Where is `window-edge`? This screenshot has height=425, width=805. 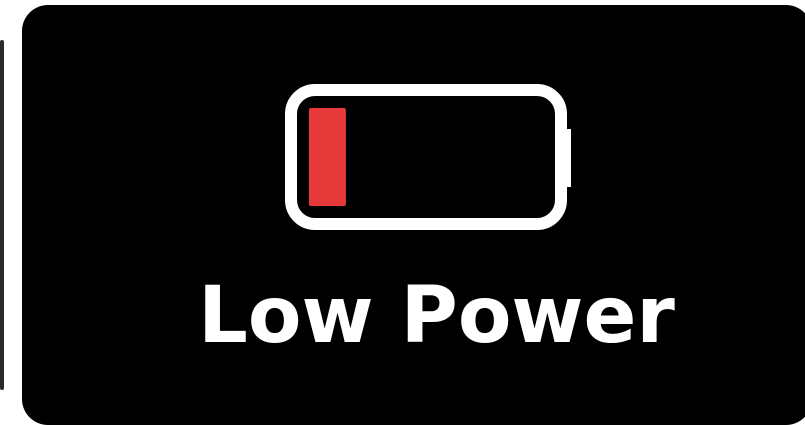
window-edge is located at coordinates (2, 215).